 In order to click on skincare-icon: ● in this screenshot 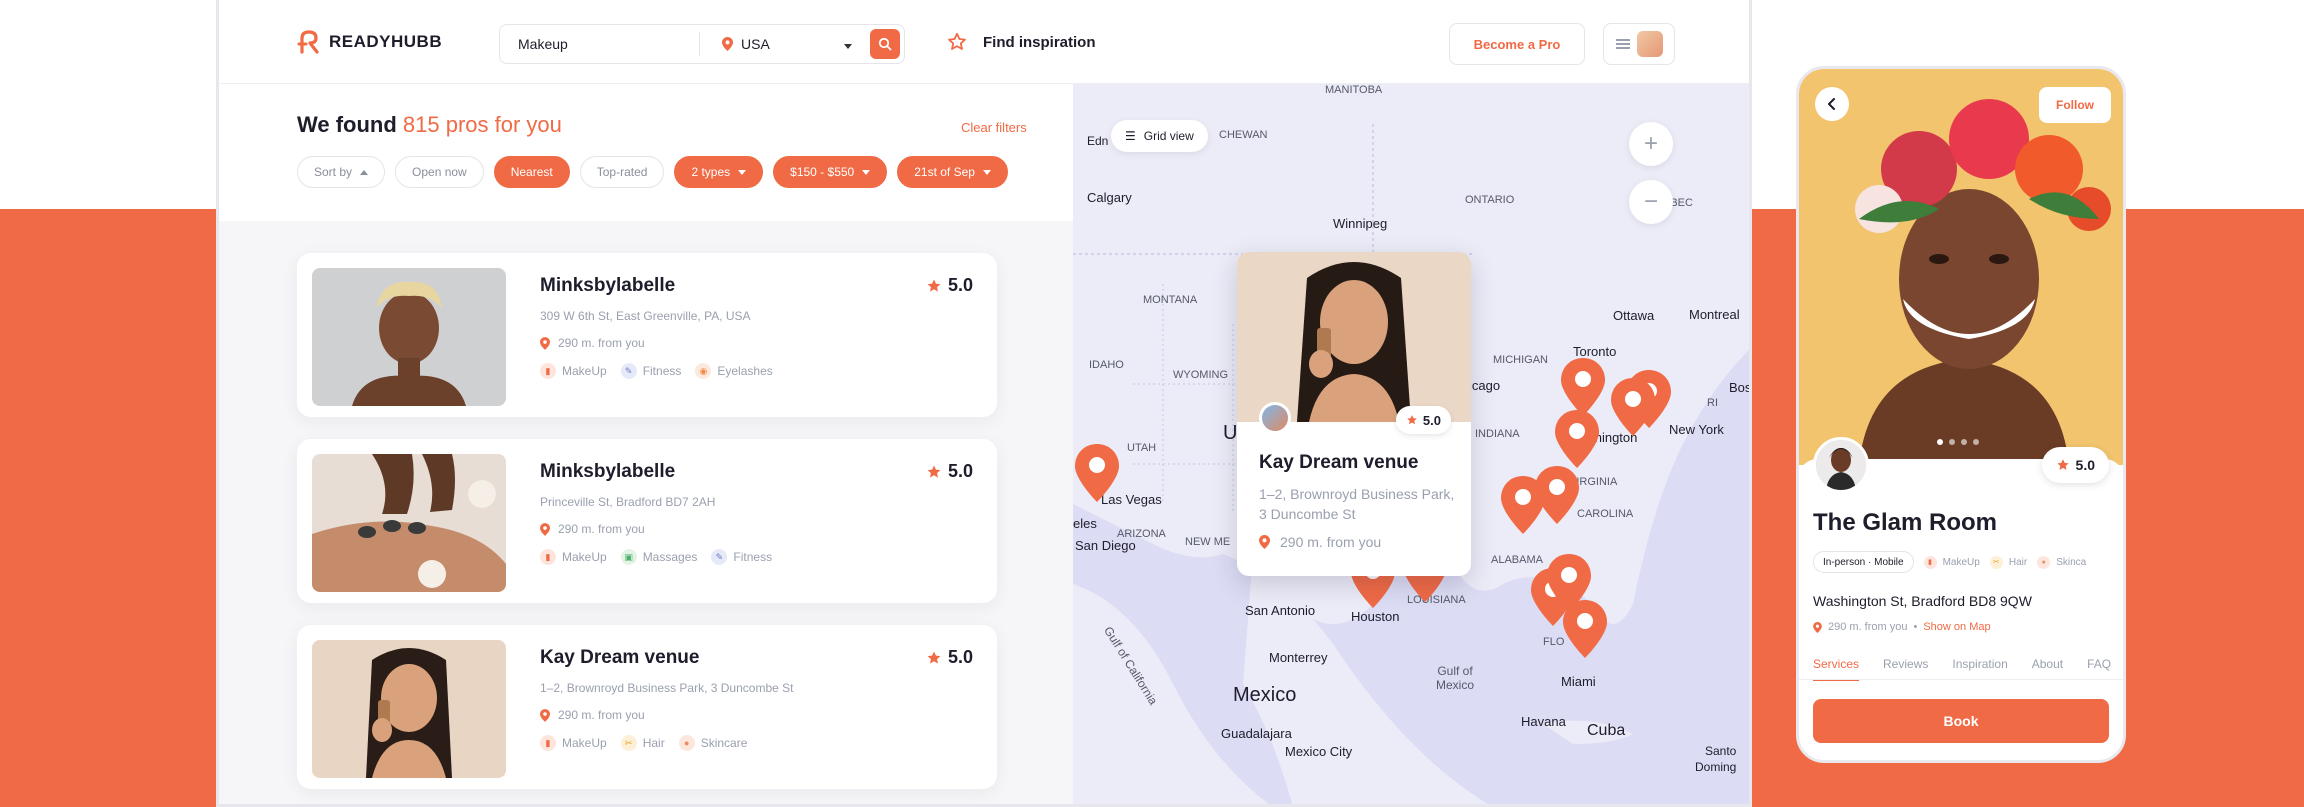, I will do `click(686, 743)`.